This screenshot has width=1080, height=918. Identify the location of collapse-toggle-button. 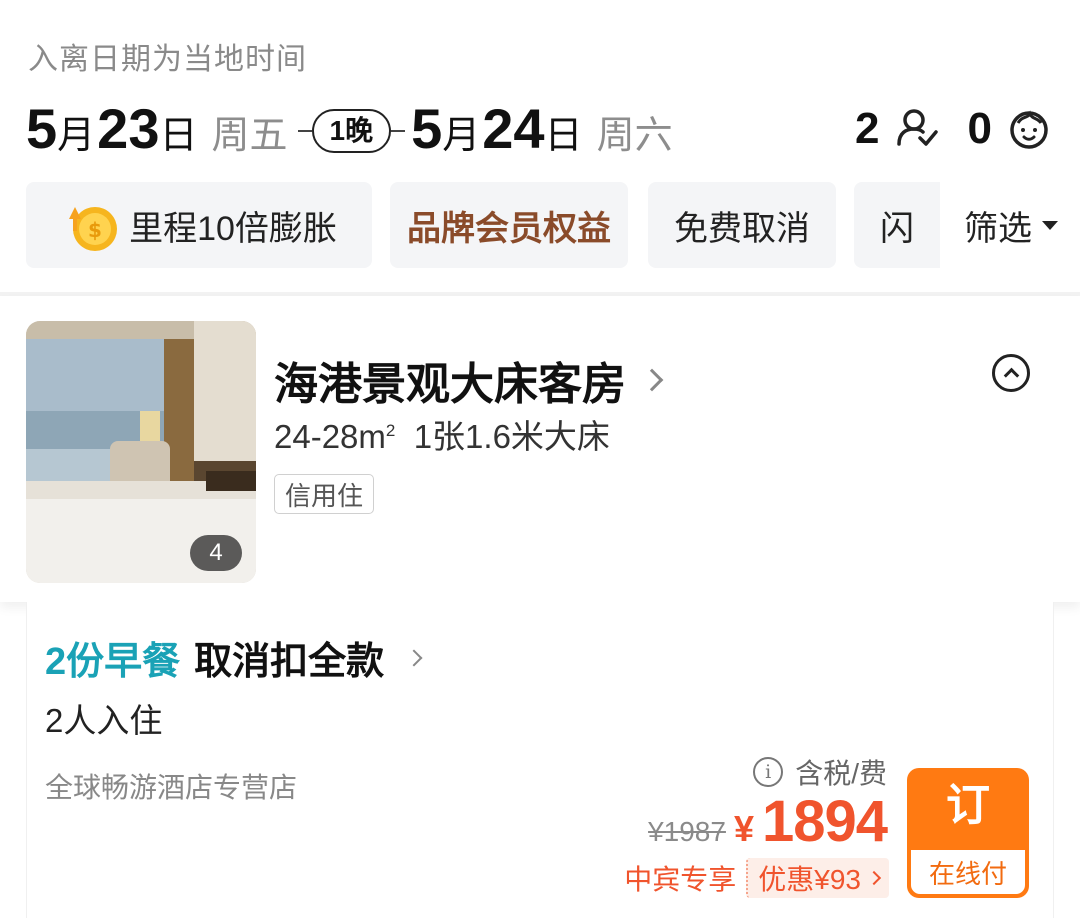
(1011, 373).